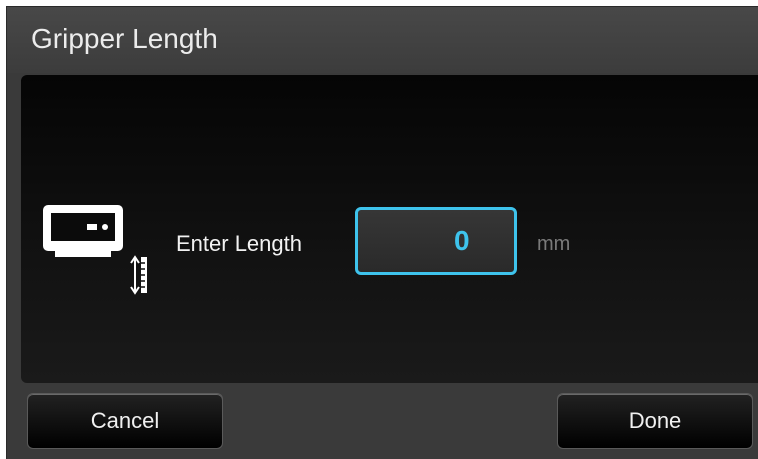 Image resolution: width=758 pixels, height=459 pixels. I want to click on enter-length-label: Enter Length, so click(239, 243).